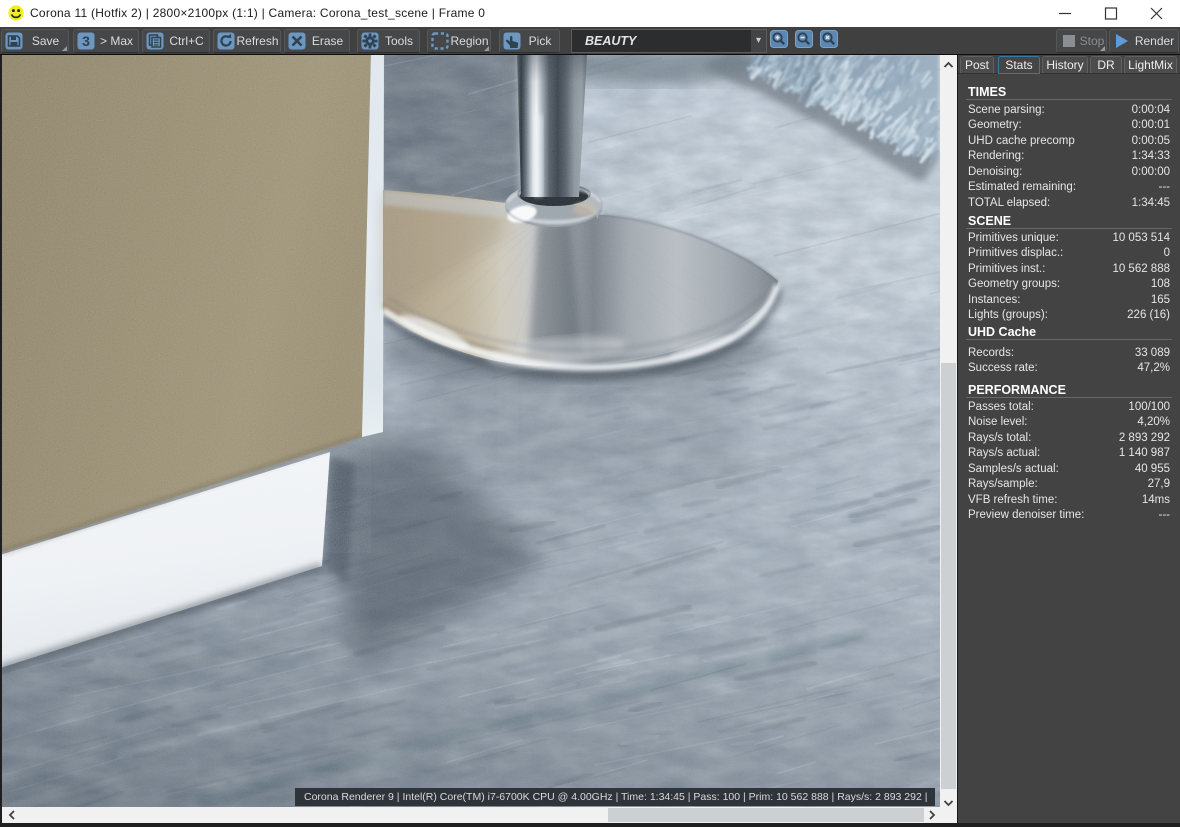 This screenshot has height=827, width=1180. Describe the element at coordinates (86, 41) in the screenshot. I see `svg-text: 3` at that location.